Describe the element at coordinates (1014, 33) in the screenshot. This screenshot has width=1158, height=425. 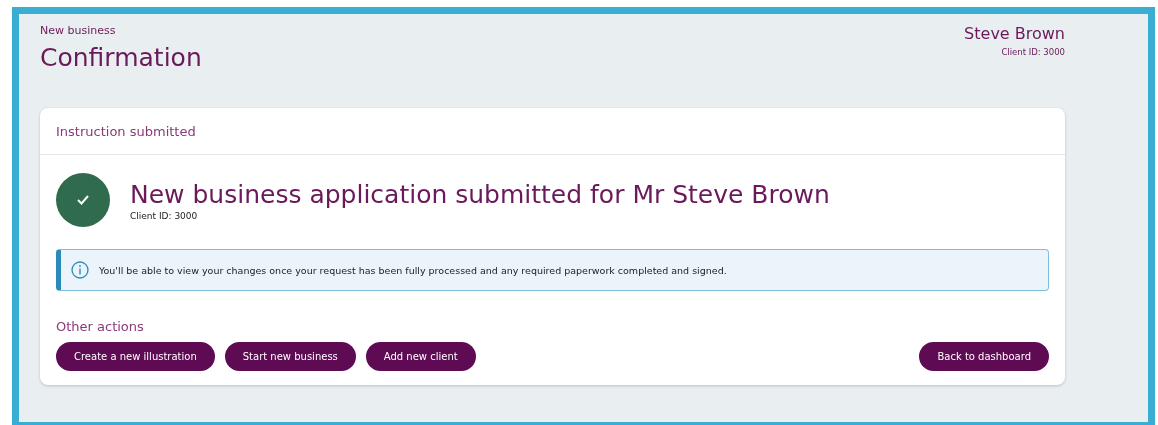
I see `user-name: Steve Brown` at that location.